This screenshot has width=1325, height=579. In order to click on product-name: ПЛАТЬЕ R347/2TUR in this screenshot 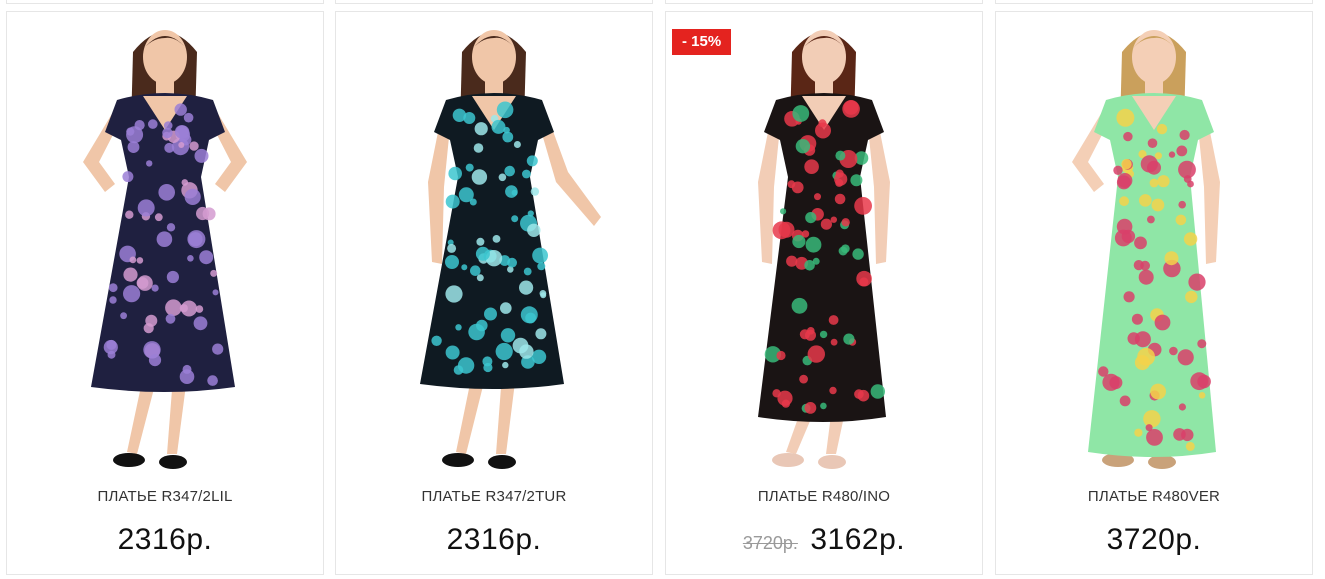, I will do `click(494, 496)`.